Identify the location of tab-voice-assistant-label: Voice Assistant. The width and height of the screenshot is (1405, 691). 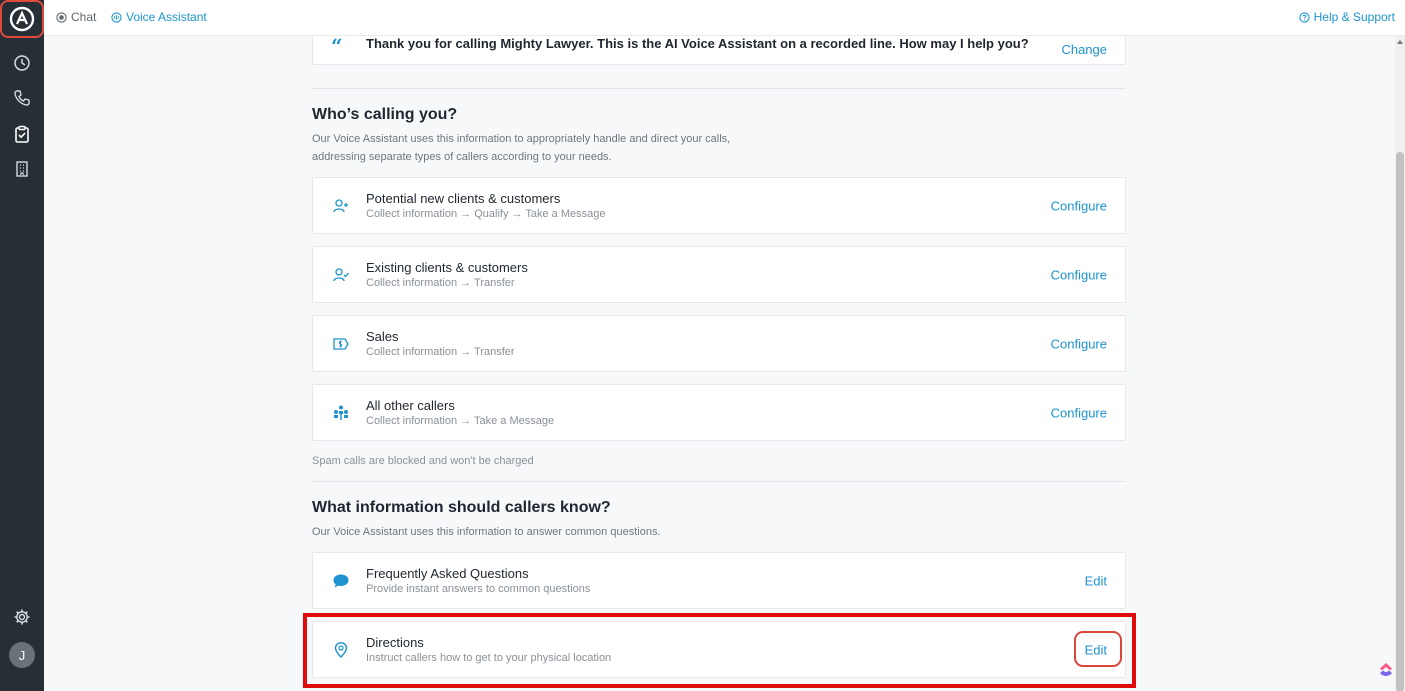
(166, 17).